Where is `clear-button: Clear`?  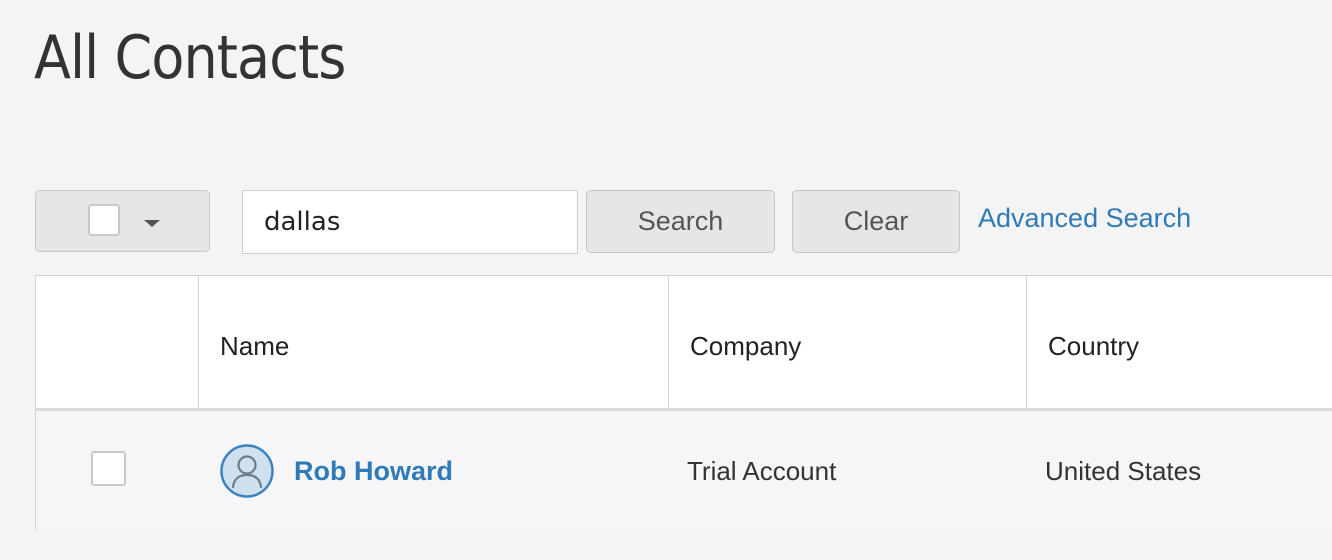 clear-button: Clear is located at coordinates (876, 221).